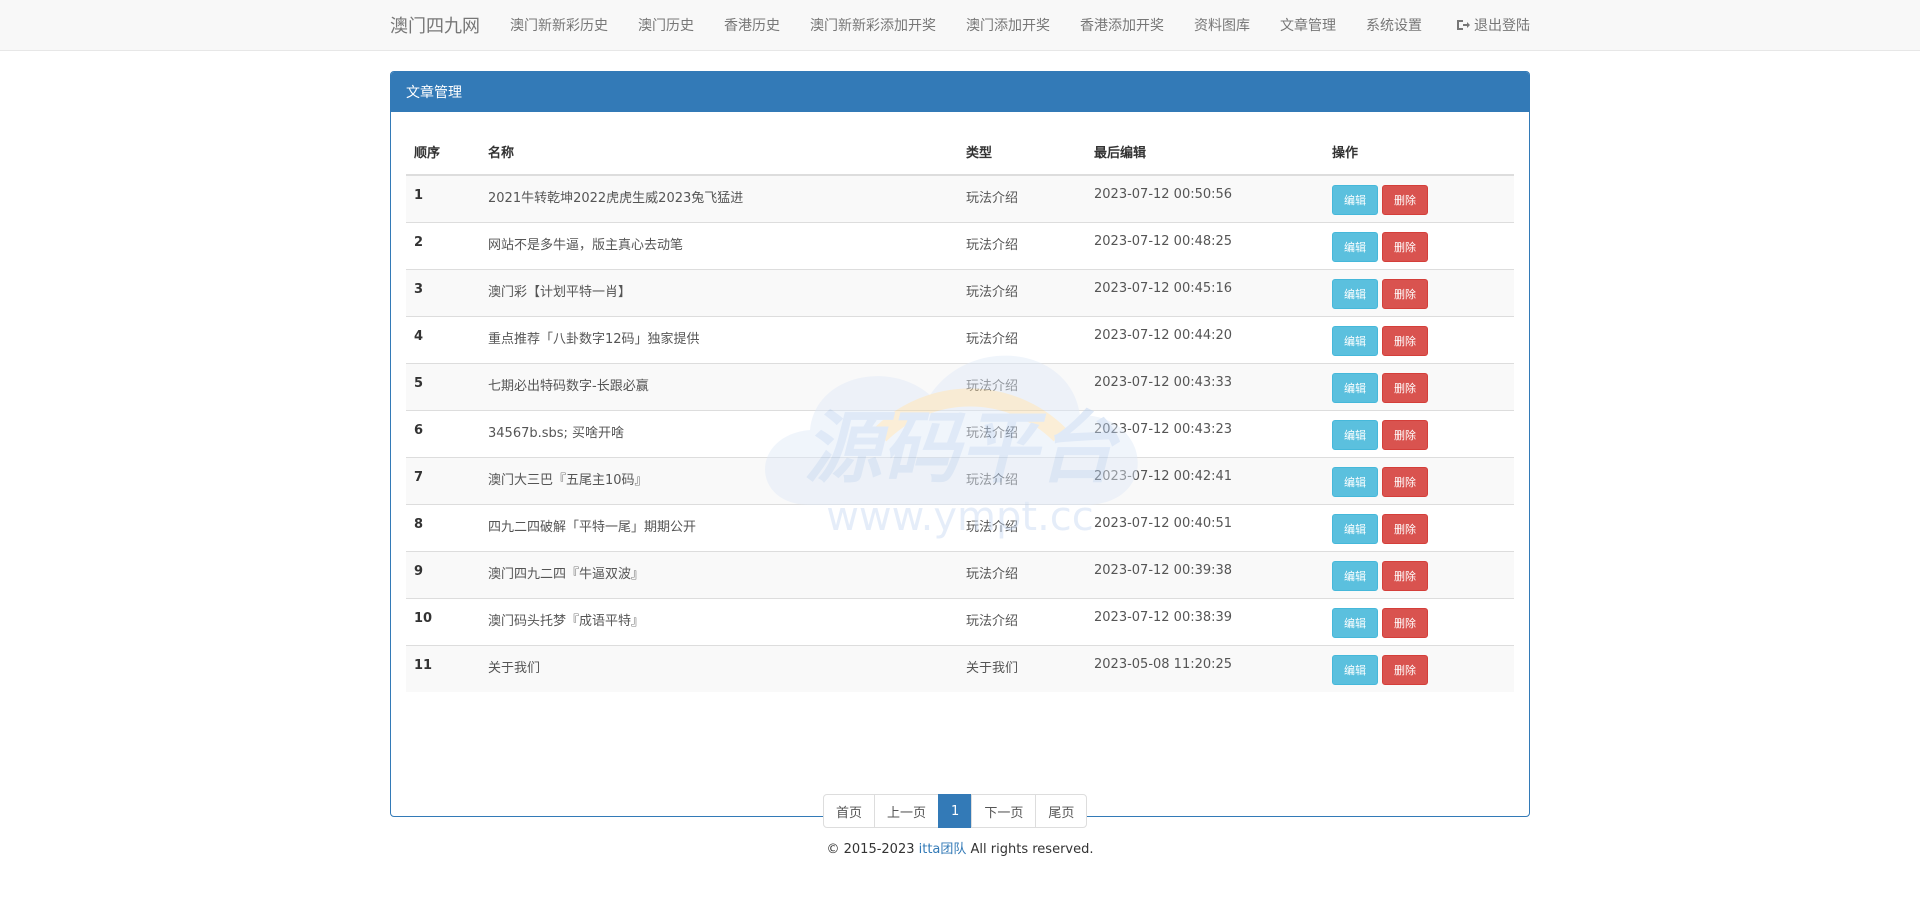 Image resolution: width=1920 pixels, height=910 pixels. Describe the element at coordinates (419, 242) in the screenshot. I see `row-index: 2` at that location.